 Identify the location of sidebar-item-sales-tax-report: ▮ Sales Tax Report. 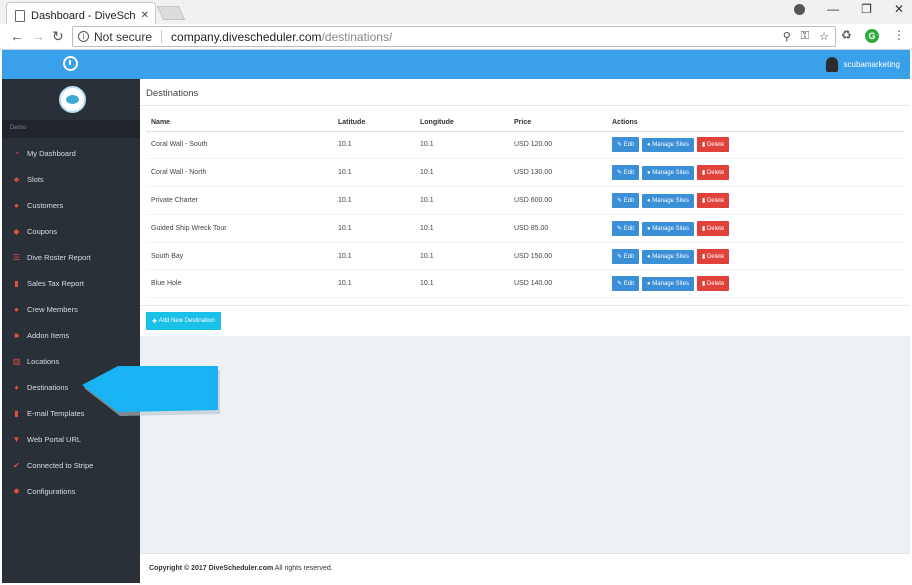
(71, 283).